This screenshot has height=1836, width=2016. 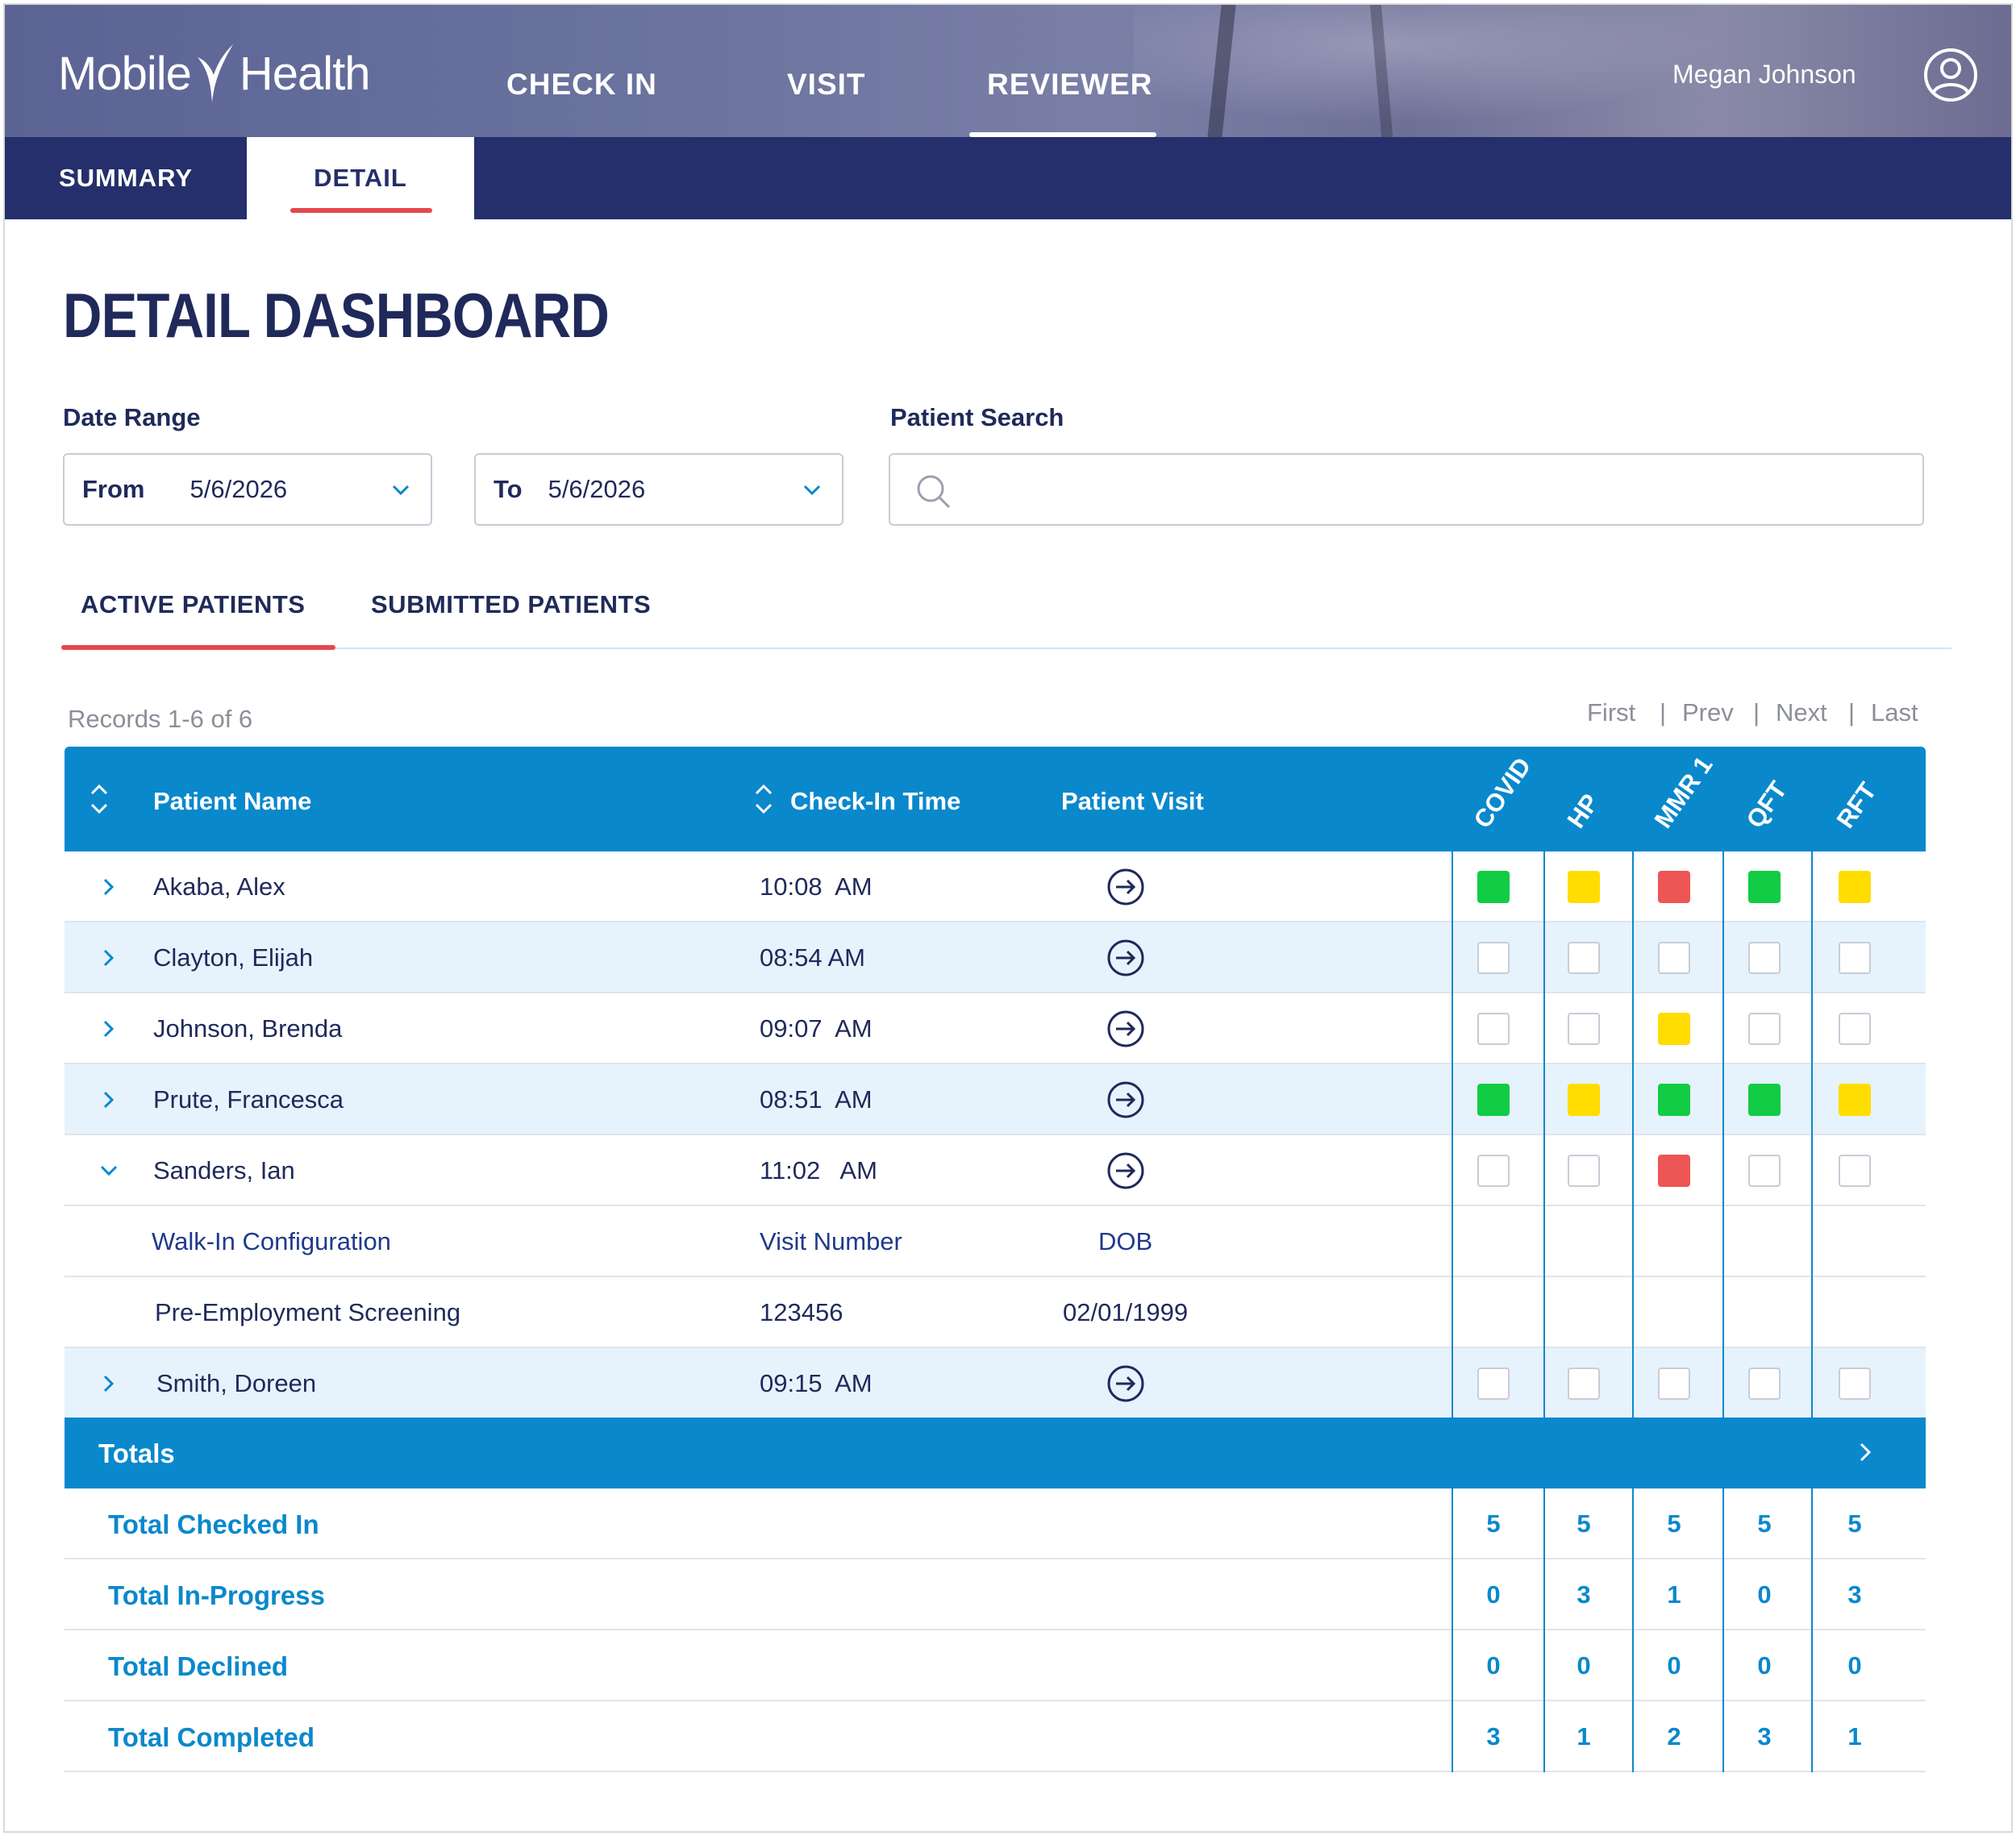 I want to click on logo-text-right: Health, so click(x=305, y=73).